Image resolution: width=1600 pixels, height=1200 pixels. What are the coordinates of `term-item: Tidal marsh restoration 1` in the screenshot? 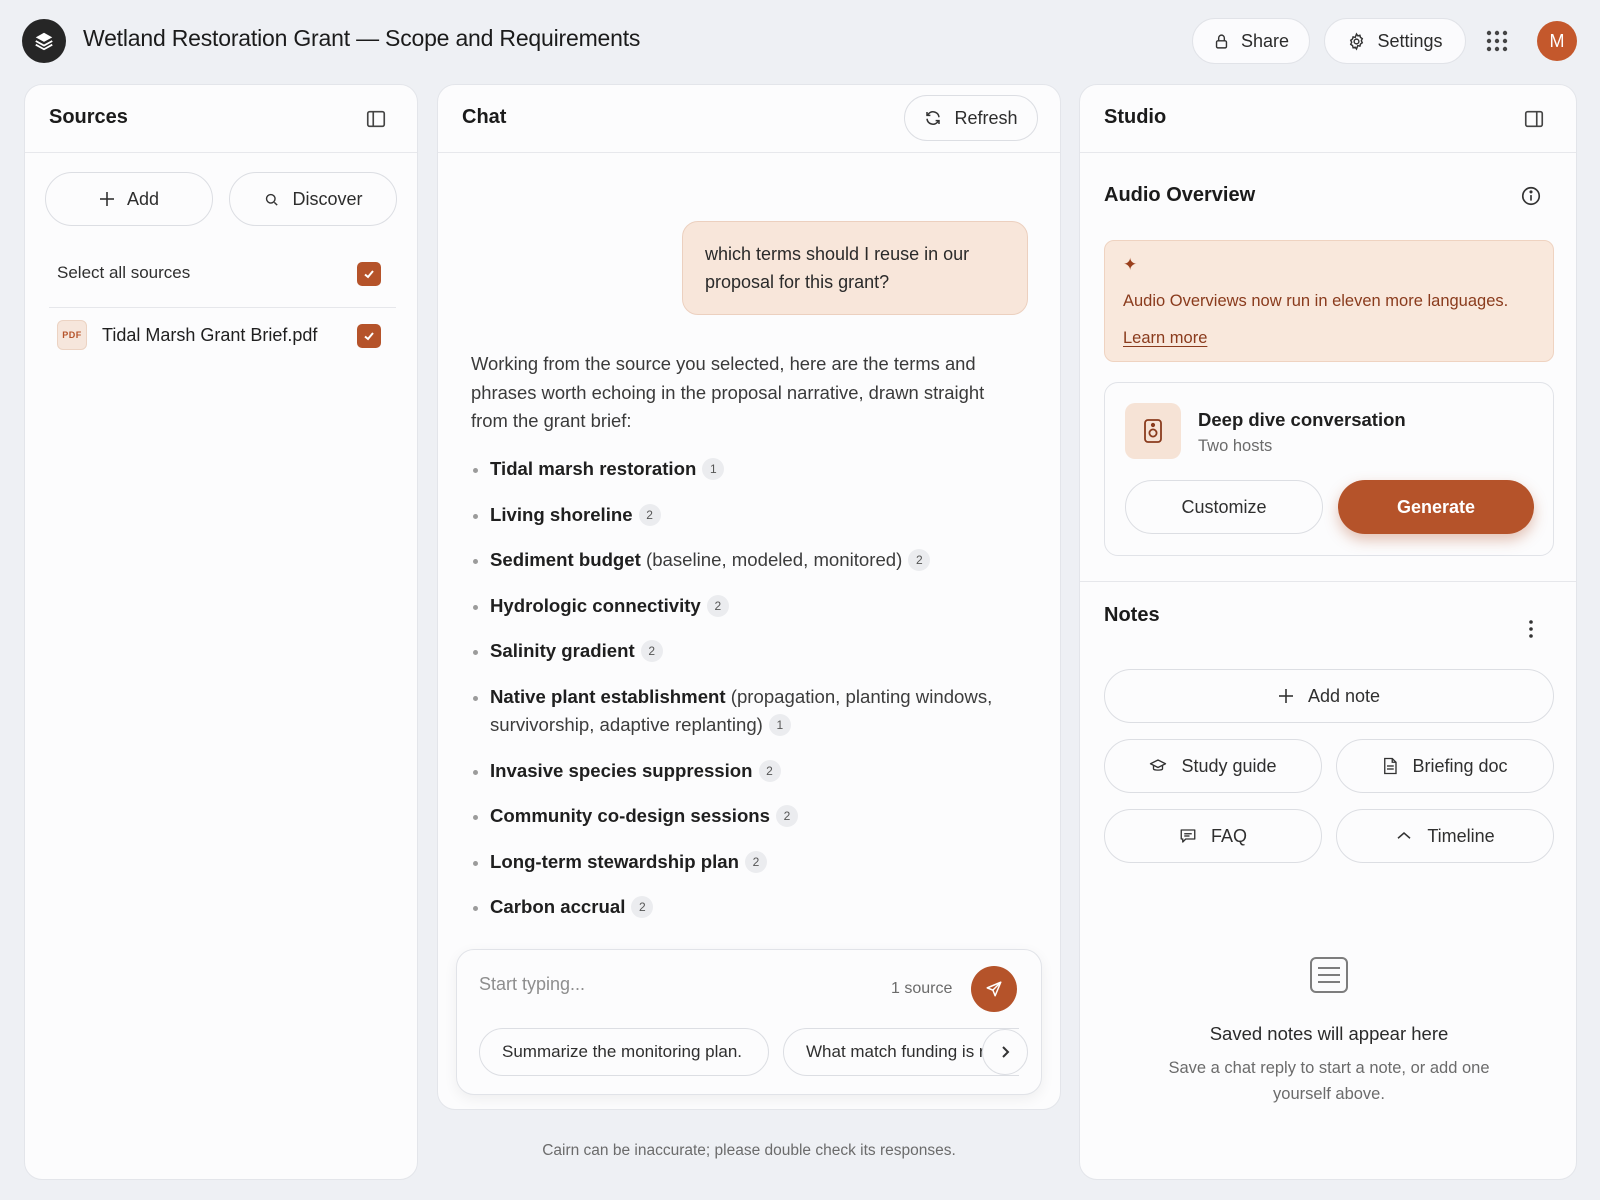 It's located at (751, 469).